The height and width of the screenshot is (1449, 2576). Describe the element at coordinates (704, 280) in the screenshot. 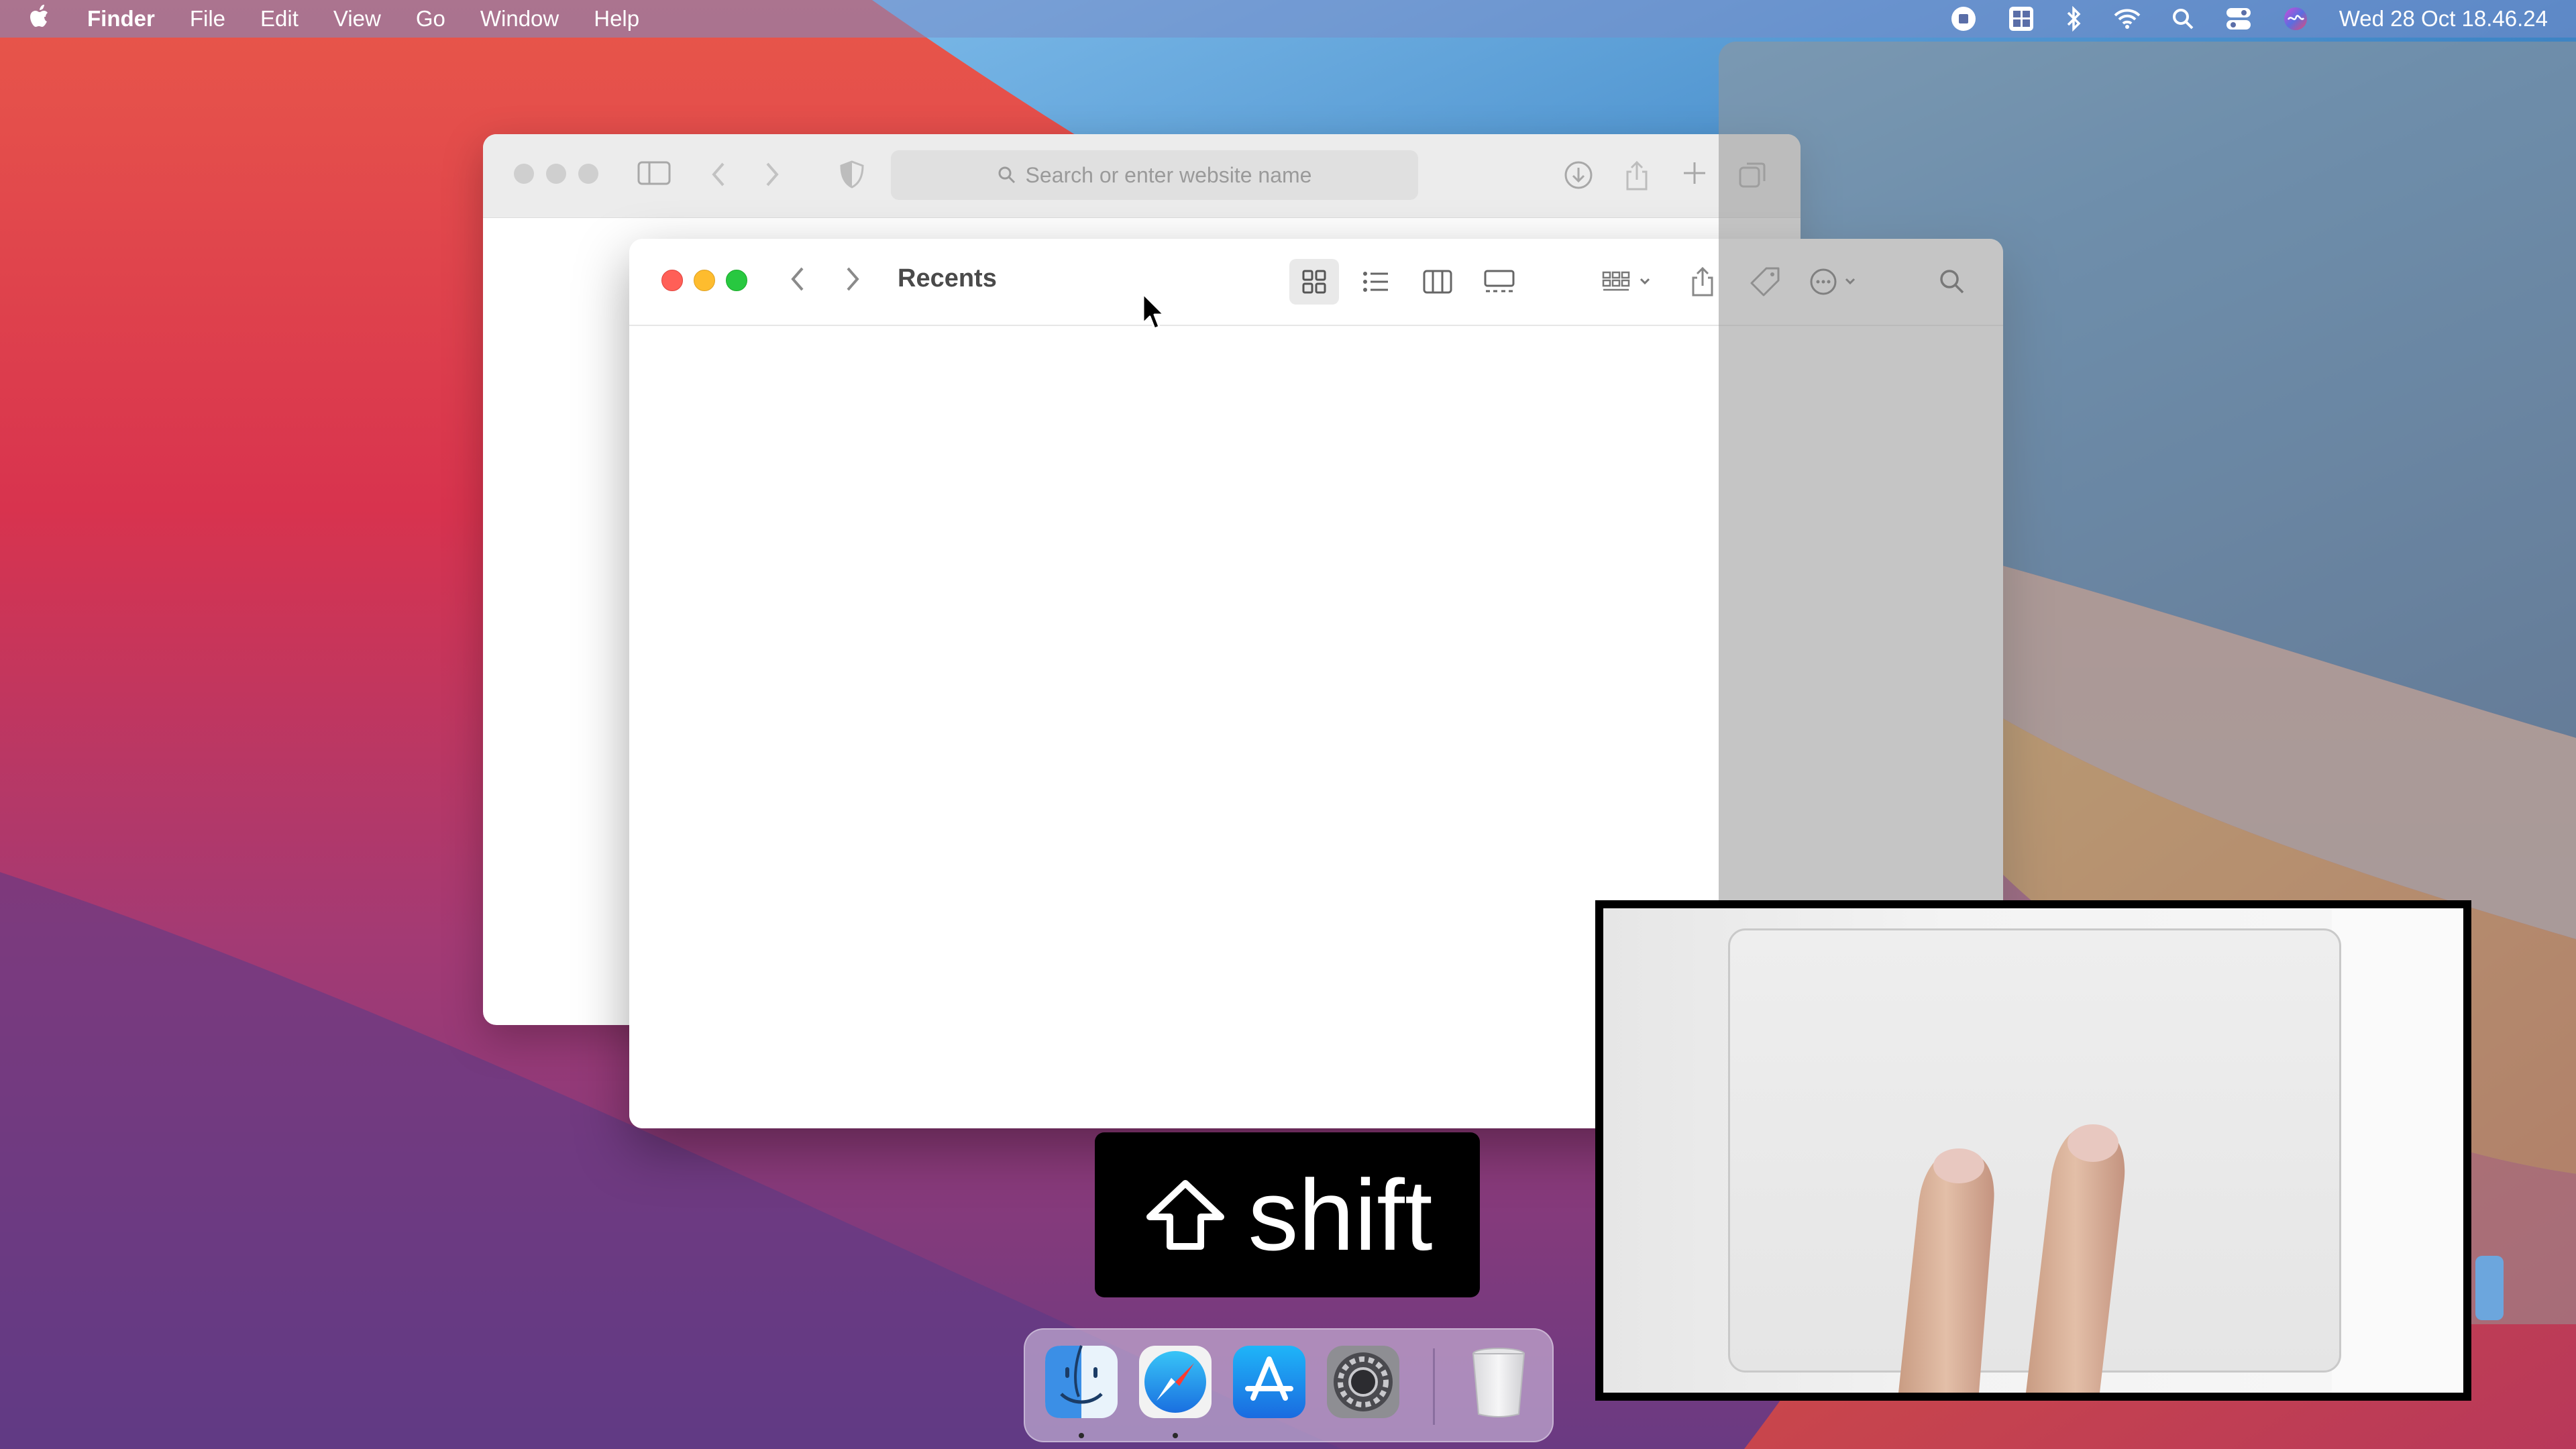

I see `minimize-button` at that location.